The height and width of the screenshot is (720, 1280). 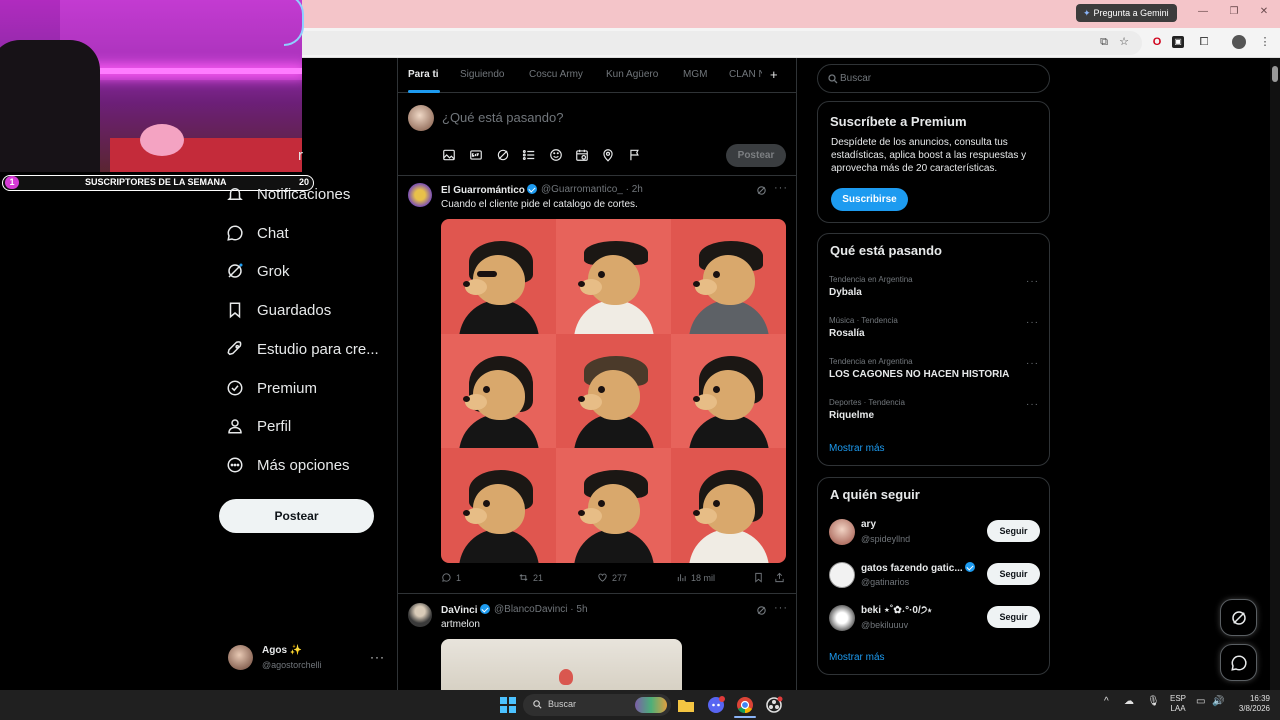 What do you see at coordinates (288, 465) in the screenshot?
I see `nav-more-options: Más opciones` at bounding box center [288, 465].